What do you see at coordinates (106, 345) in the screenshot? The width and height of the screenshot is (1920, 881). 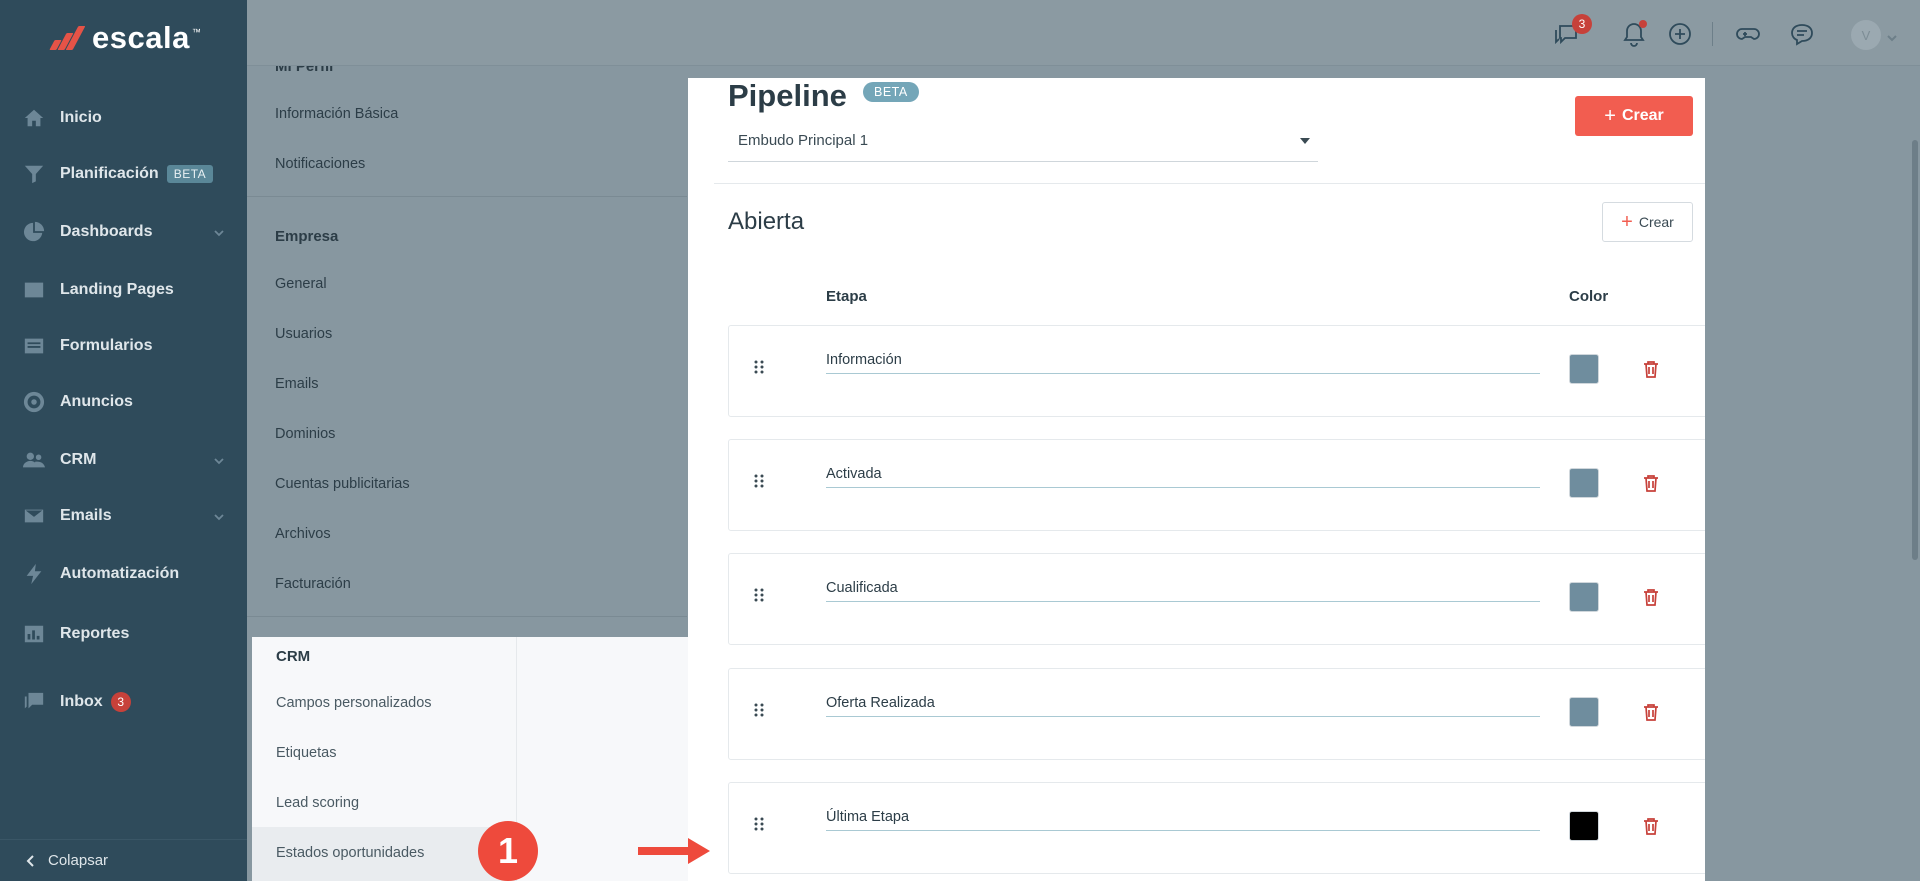 I see `sidebar-item-label: Formularios` at bounding box center [106, 345].